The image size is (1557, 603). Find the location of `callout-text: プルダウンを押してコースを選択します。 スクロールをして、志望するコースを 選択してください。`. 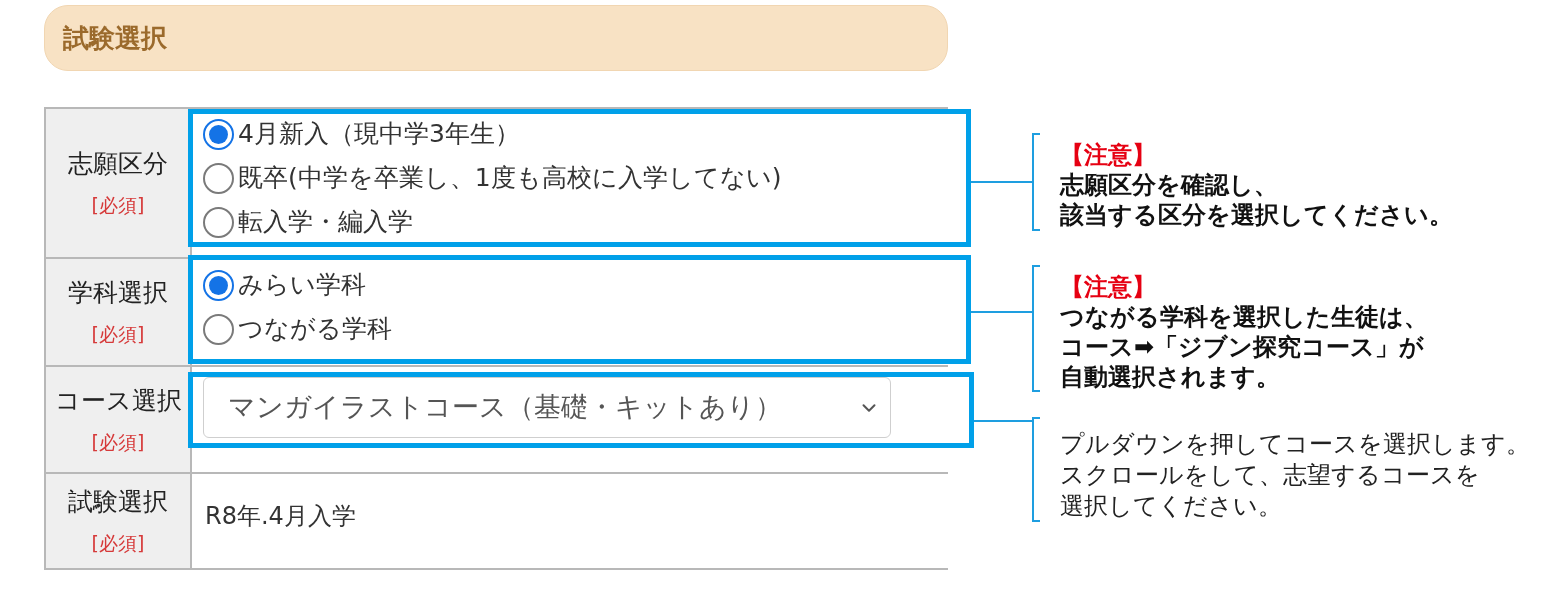

callout-text: プルダウンを押してコースを選択します。 スクロールをして、志望するコースを 選択してください。 is located at coordinates (1295, 475).